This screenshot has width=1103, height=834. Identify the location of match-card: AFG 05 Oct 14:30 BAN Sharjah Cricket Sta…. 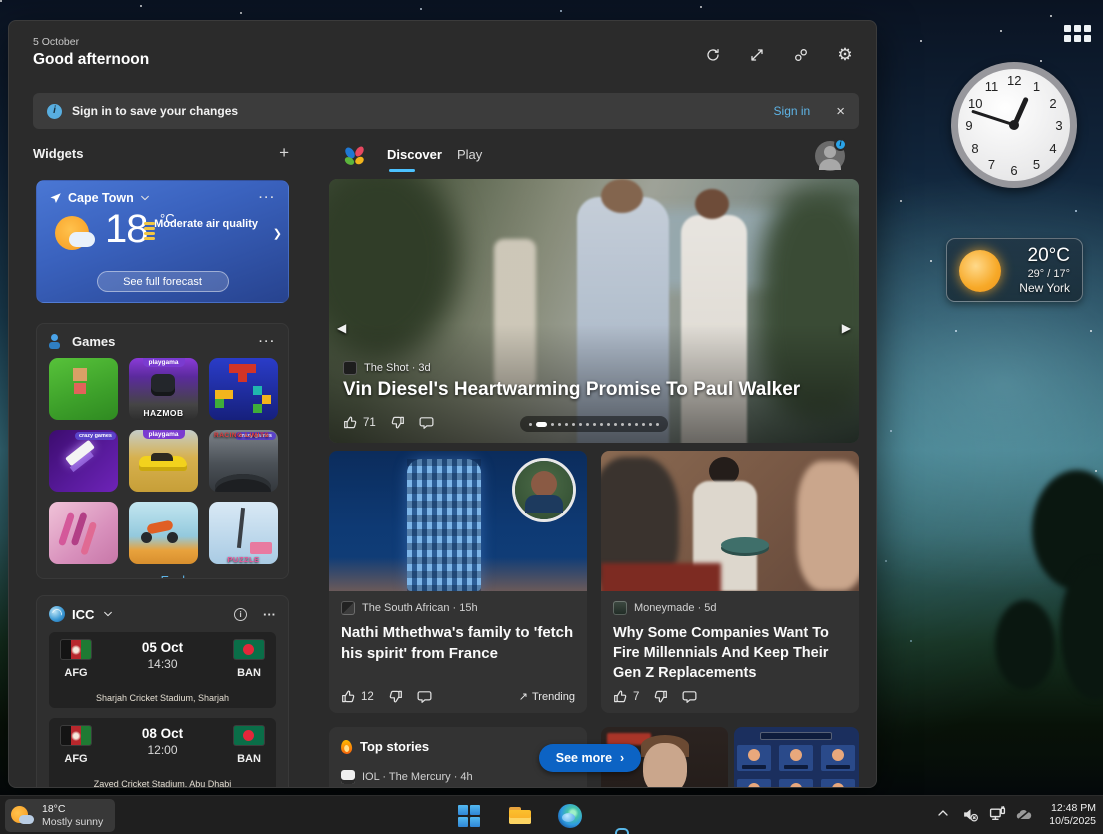
(162, 670).